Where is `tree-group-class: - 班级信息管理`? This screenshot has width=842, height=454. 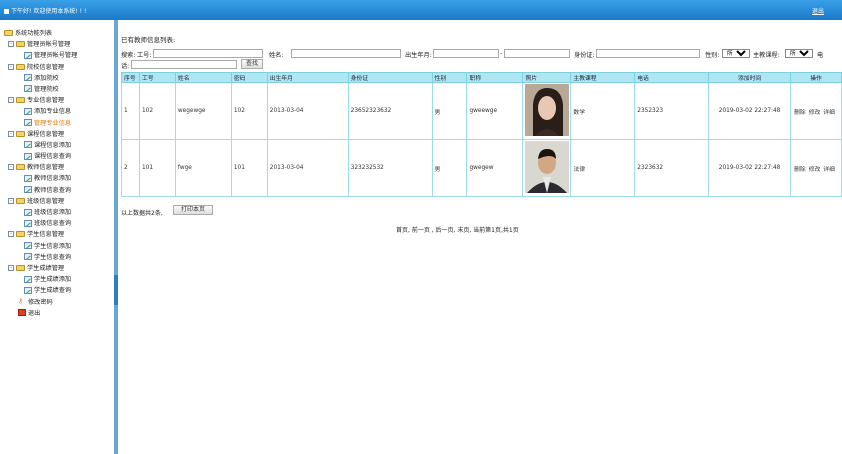
tree-group-class: - 班级信息管理 is located at coordinates (58, 201).